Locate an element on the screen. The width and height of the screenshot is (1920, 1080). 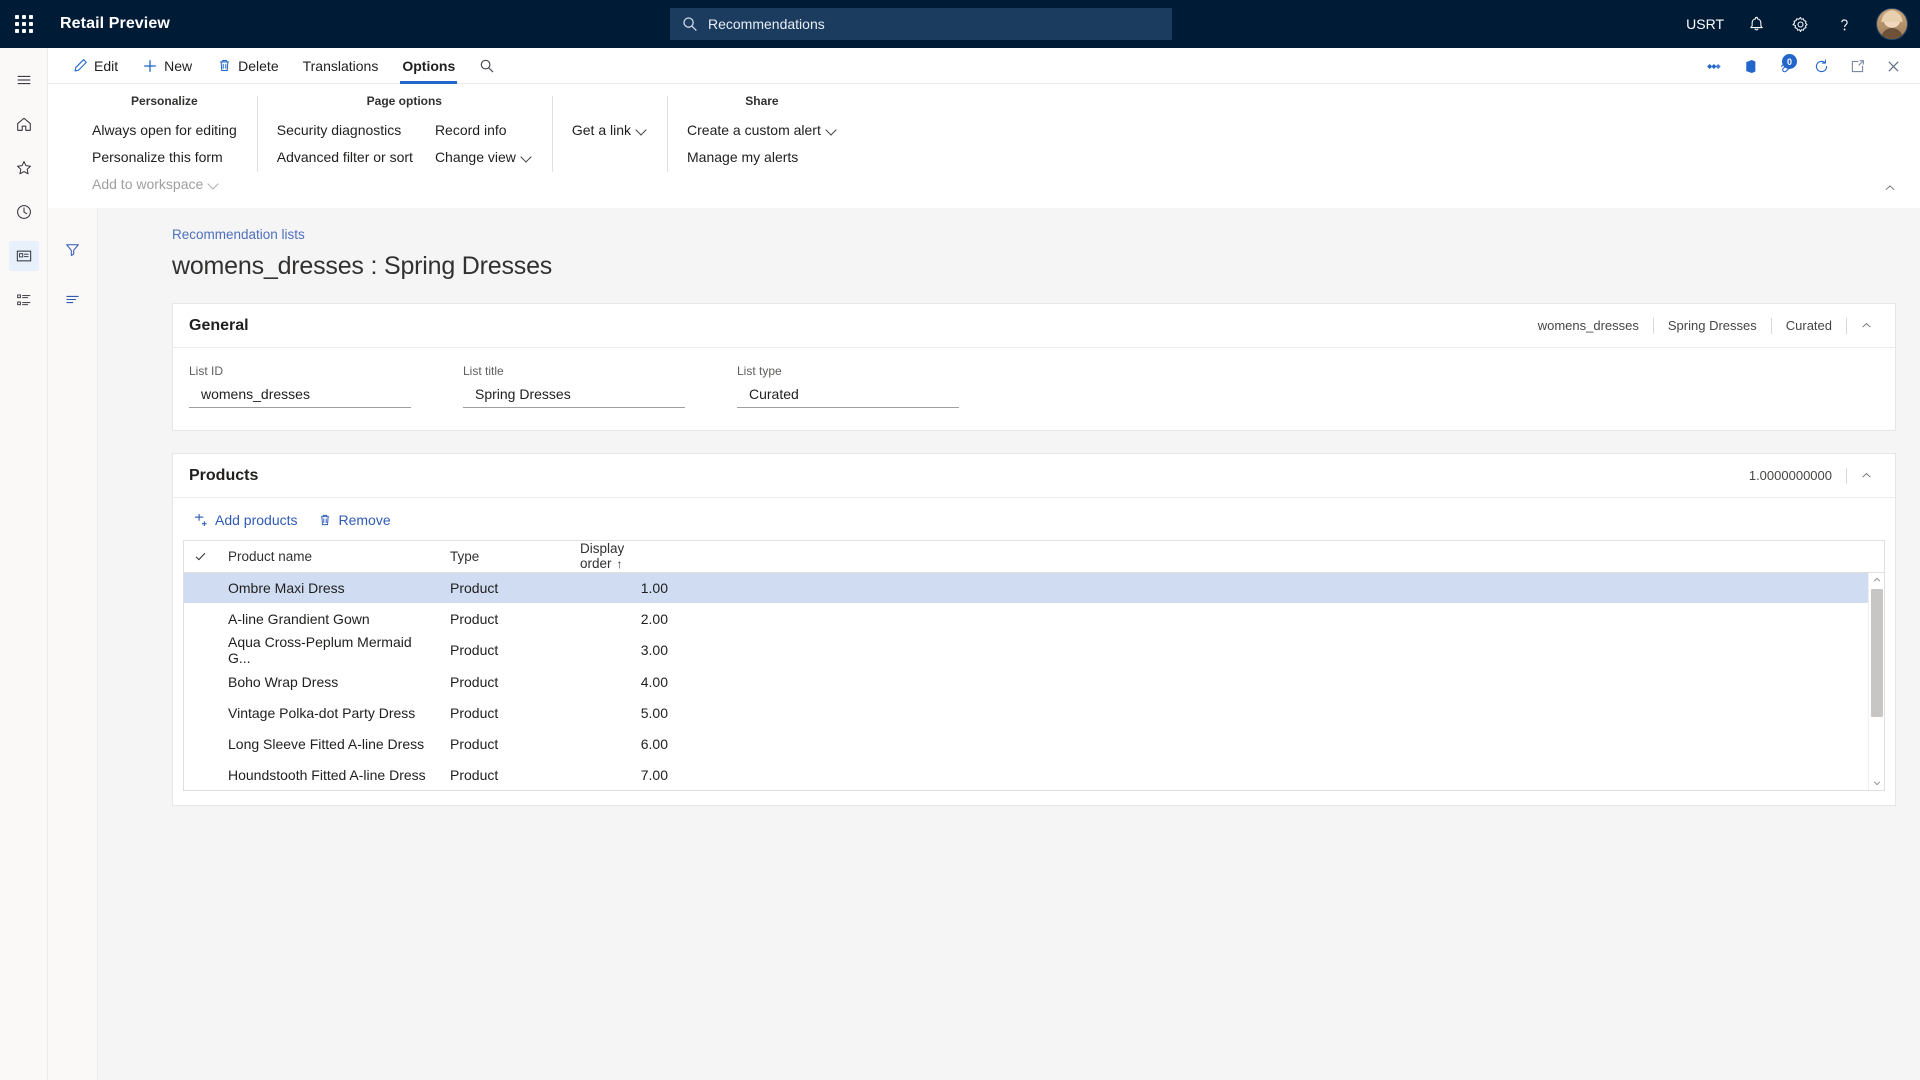
add-products-button: Add products is located at coordinates (245, 520).